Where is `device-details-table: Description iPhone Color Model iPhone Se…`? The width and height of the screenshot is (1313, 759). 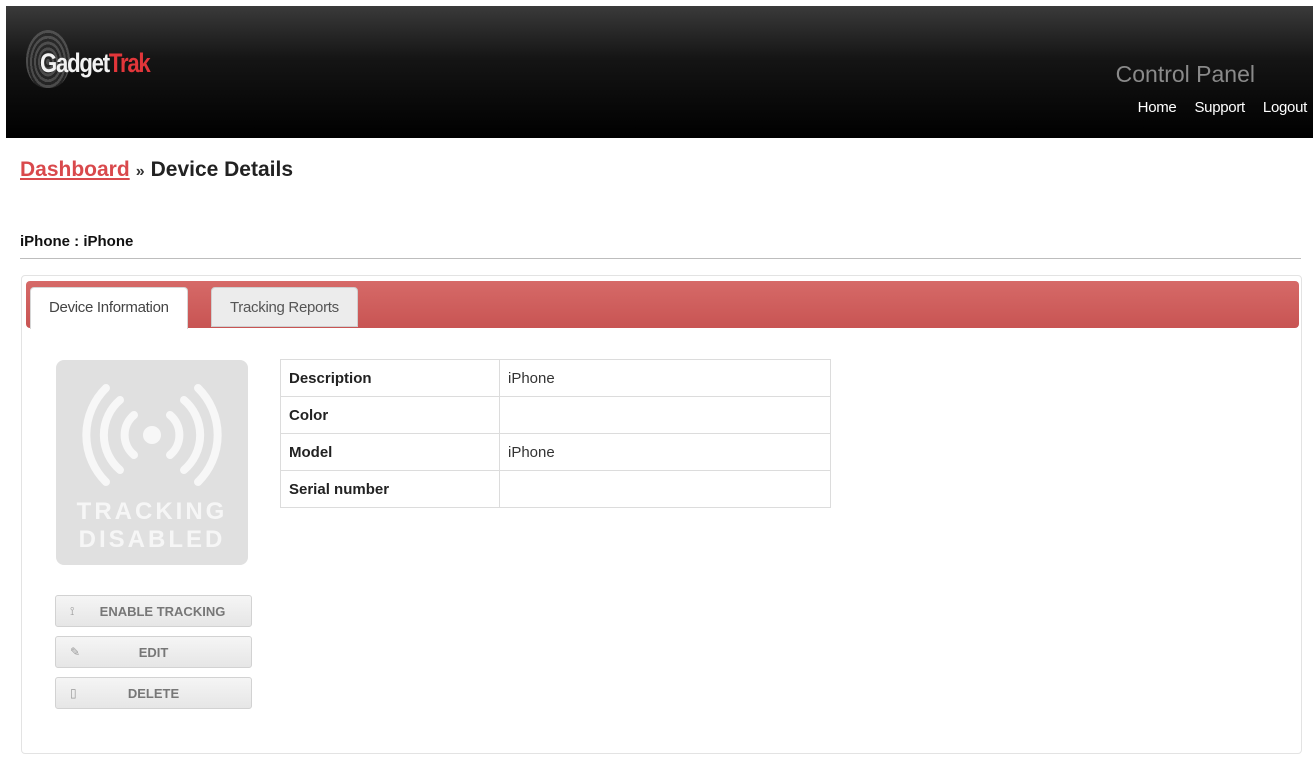
device-details-table: Description iPhone Color Model iPhone Se… is located at coordinates (555, 433).